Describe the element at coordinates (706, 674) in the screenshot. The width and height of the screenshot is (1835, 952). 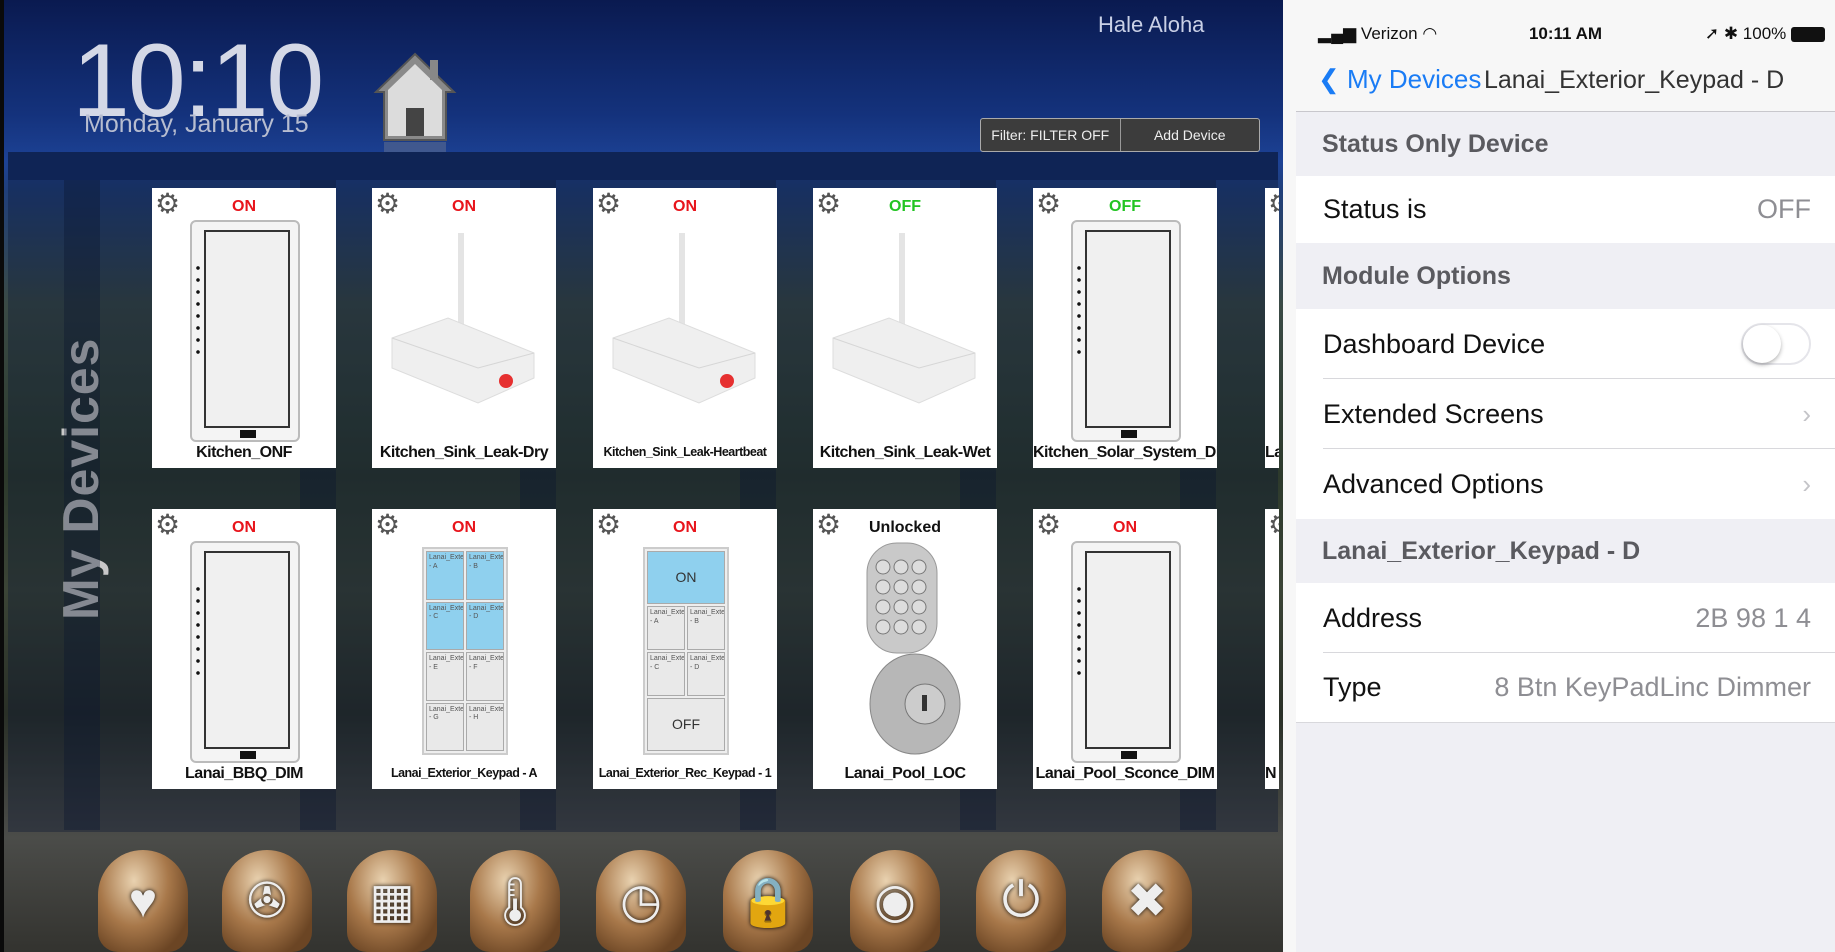
I see `keypad-button: Lanai_Exterior_Rec_Keypad - D` at that location.